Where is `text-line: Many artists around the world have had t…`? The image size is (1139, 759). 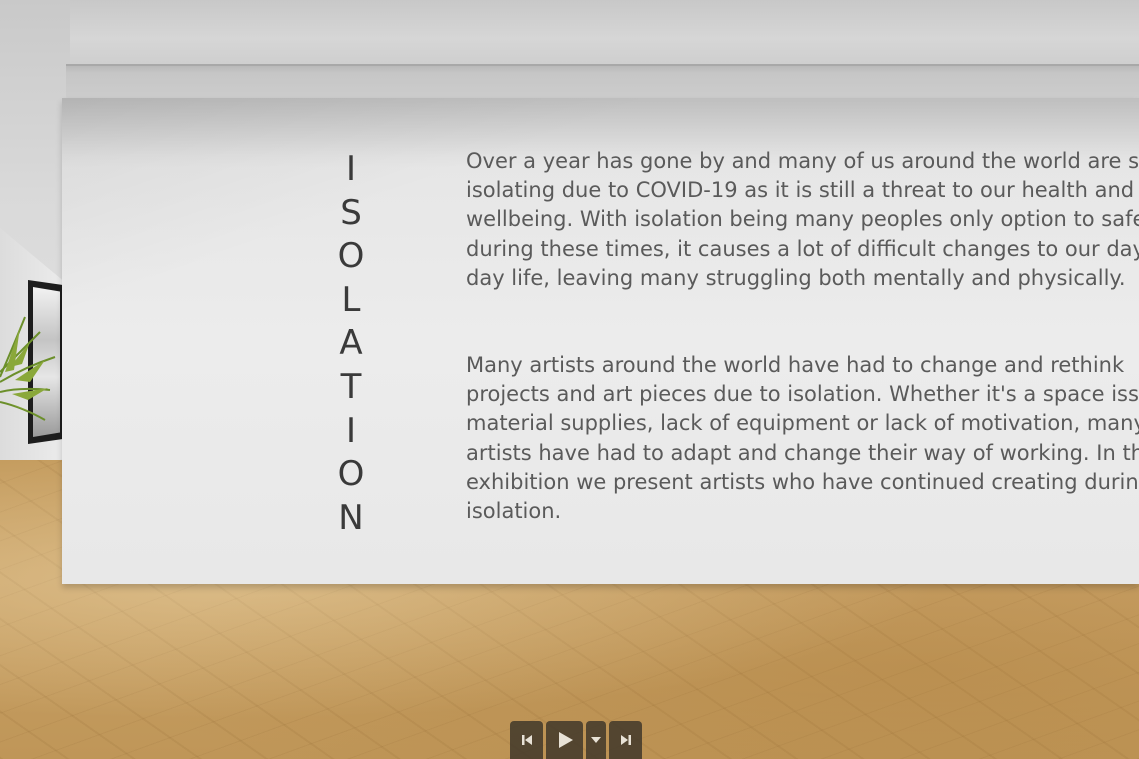
text-line: Many artists around the world have had t… is located at coordinates (795, 365).